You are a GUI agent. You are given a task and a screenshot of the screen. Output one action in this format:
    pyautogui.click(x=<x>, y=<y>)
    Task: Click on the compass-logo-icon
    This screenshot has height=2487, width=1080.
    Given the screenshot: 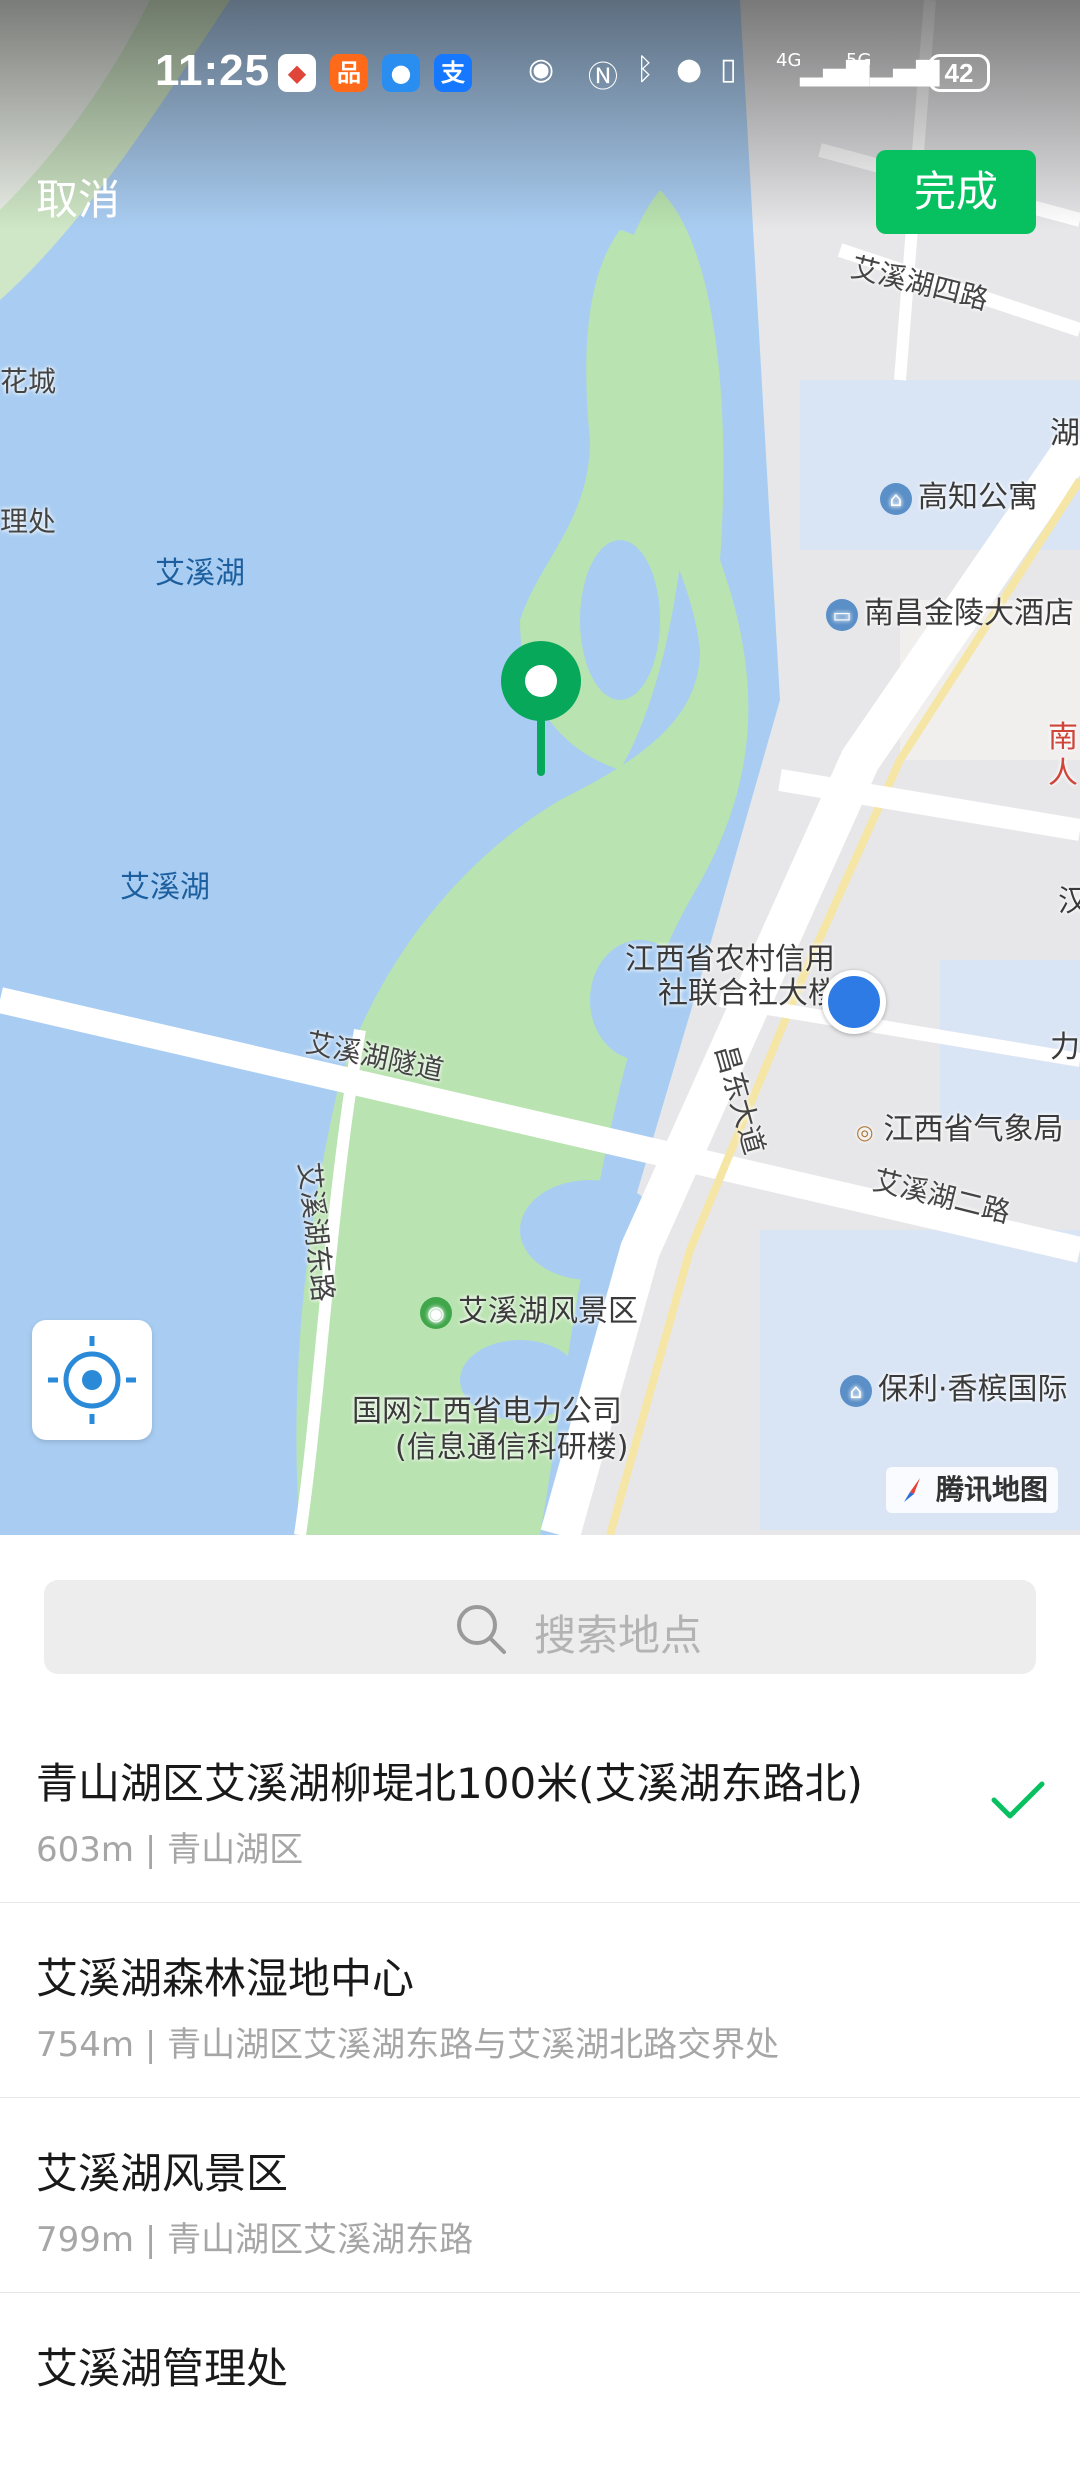 What is the action you would take?
    pyautogui.click(x=912, y=1490)
    